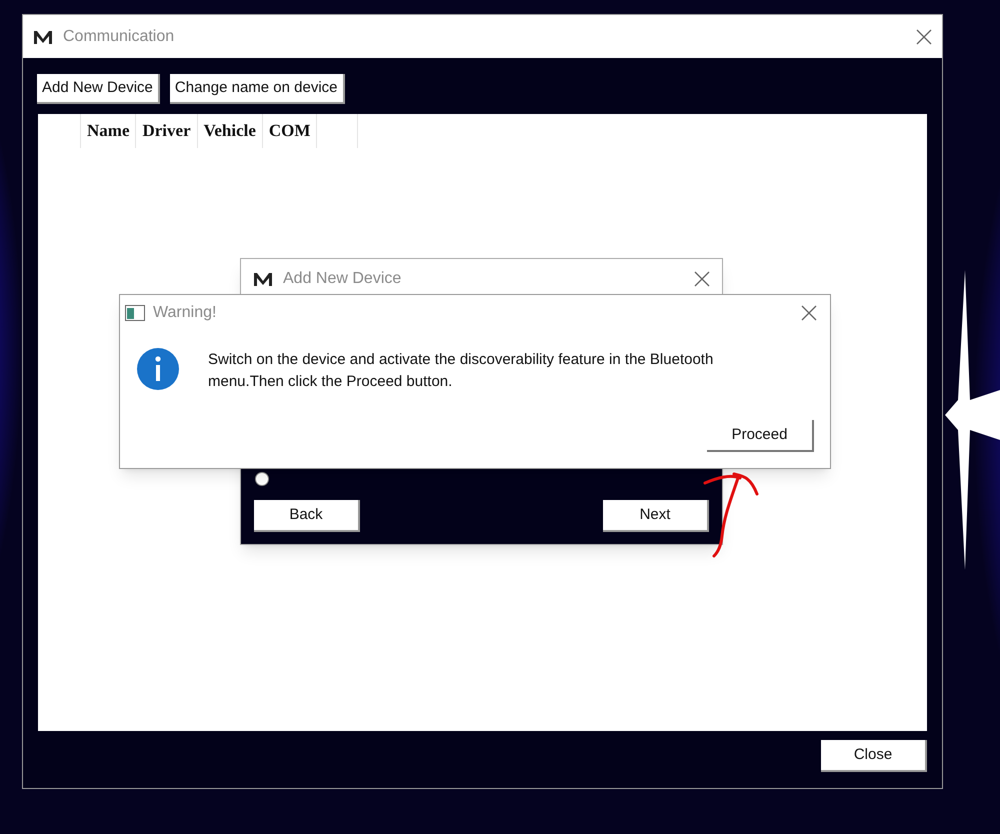 This screenshot has width=1000, height=834. What do you see at coordinates (342, 279) in the screenshot?
I see `dialog-title: Add New Device` at bounding box center [342, 279].